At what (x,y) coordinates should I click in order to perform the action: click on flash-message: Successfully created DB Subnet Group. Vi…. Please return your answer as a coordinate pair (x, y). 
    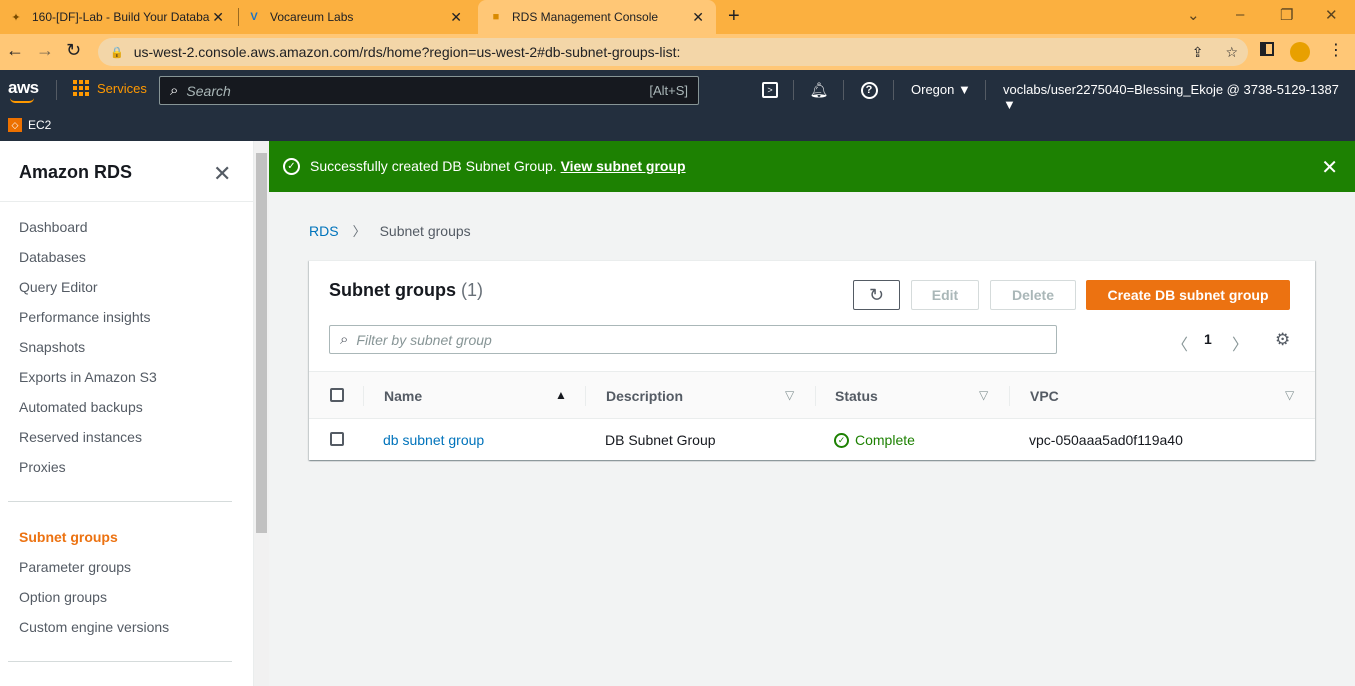
    Looking at the image, I should click on (498, 166).